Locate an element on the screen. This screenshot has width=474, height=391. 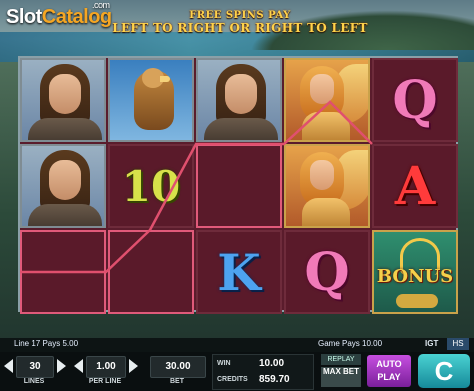
credits-value: 859.70 is located at coordinates (274, 379).